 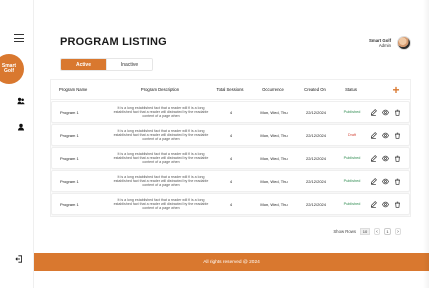 What do you see at coordinates (404, 43) in the screenshot?
I see `avatar` at bounding box center [404, 43].